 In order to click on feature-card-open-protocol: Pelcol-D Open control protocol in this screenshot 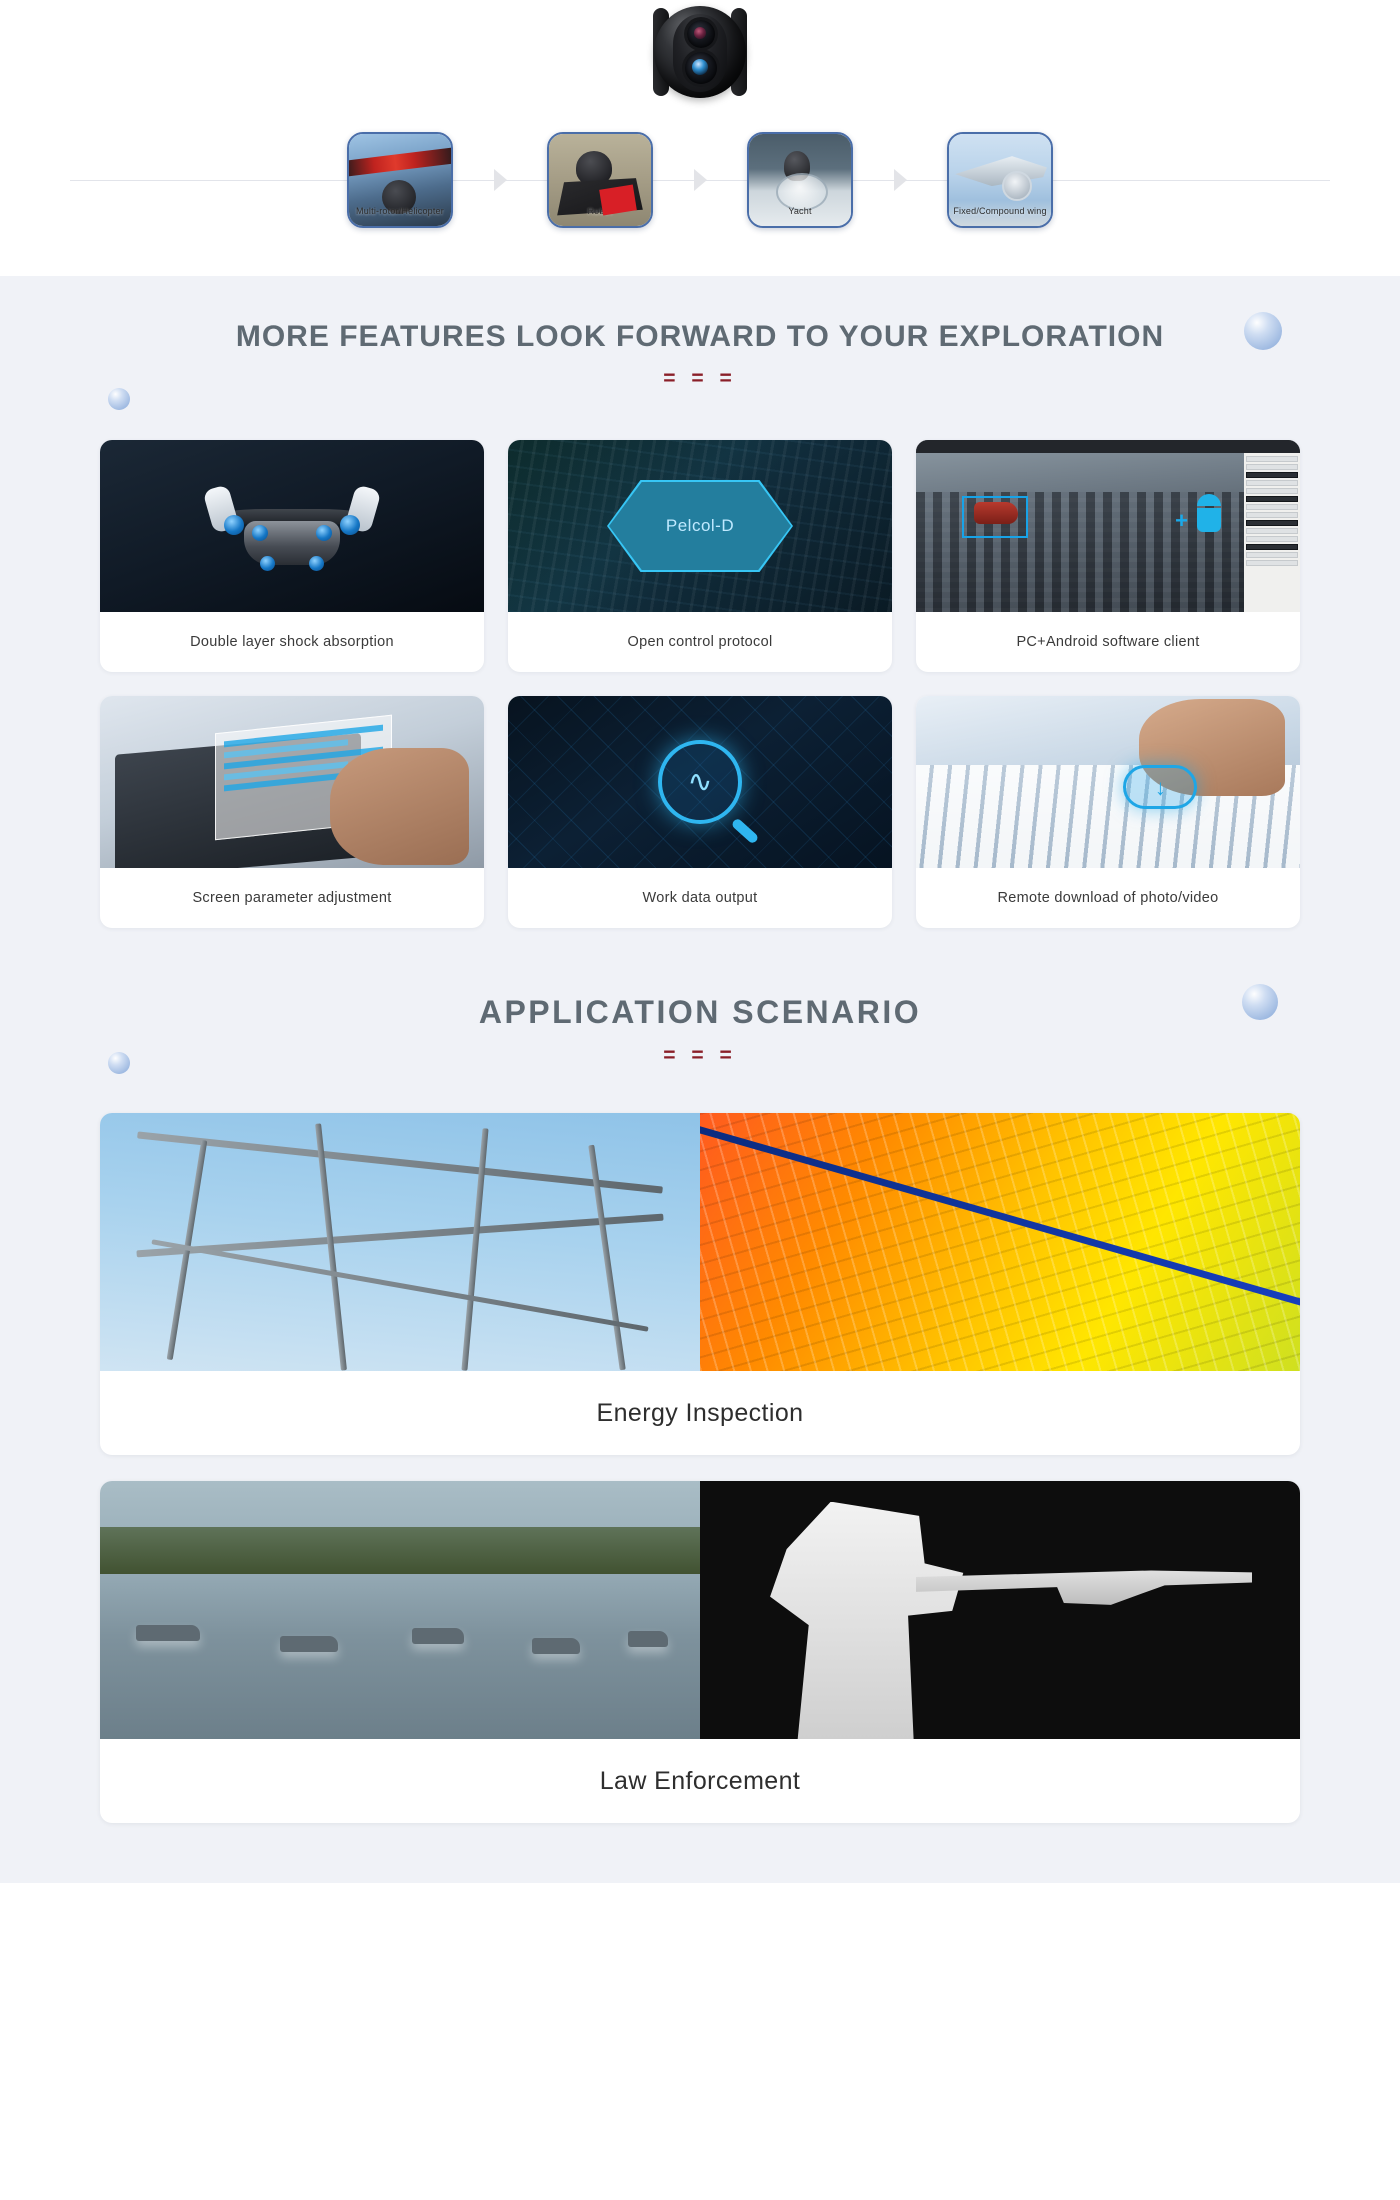, I will do `click(700, 556)`.